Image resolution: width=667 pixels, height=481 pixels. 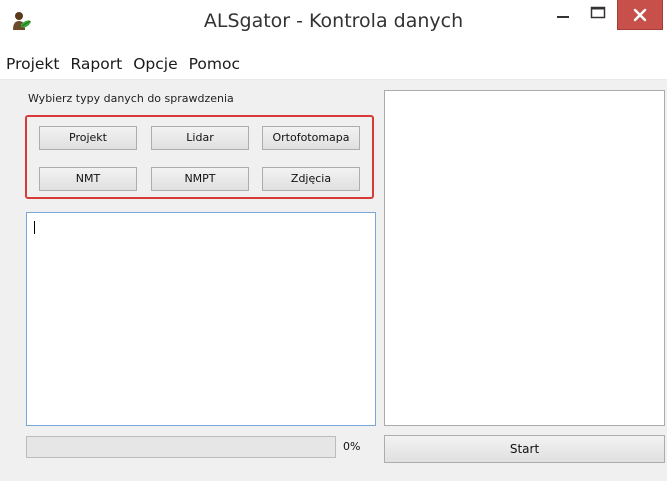 I want to click on text-caret, so click(x=34, y=227).